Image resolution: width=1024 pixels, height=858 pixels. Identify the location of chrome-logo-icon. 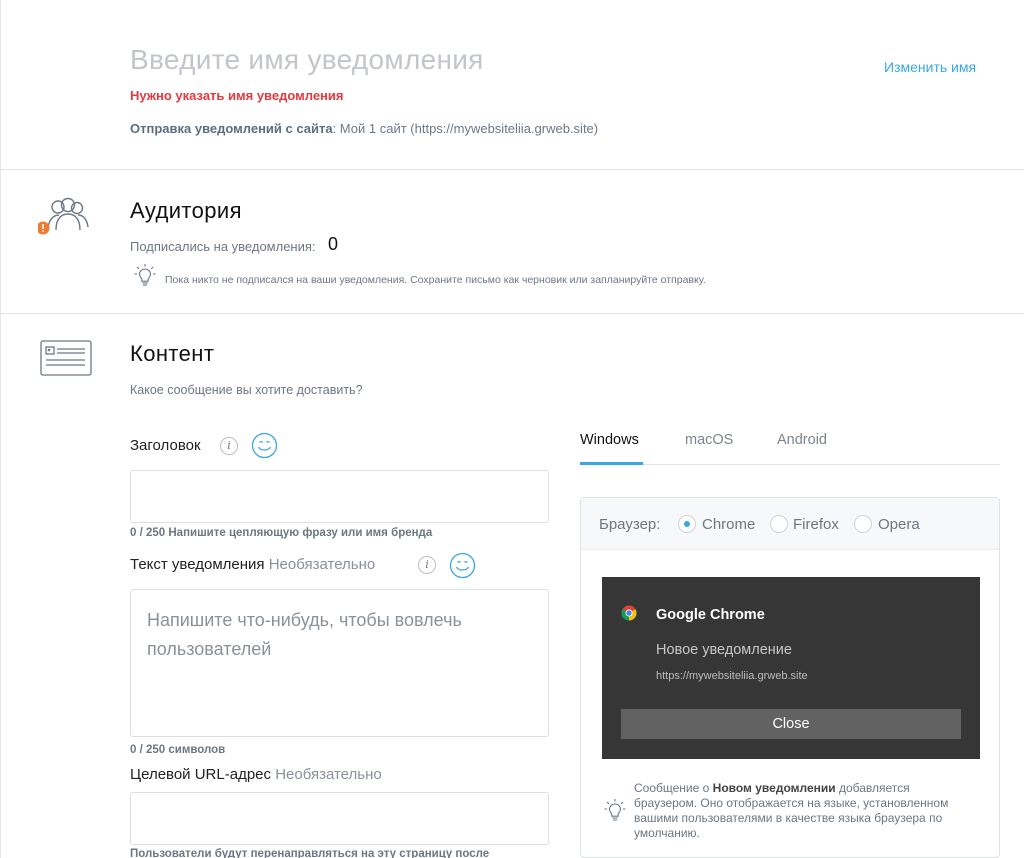
(629, 613).